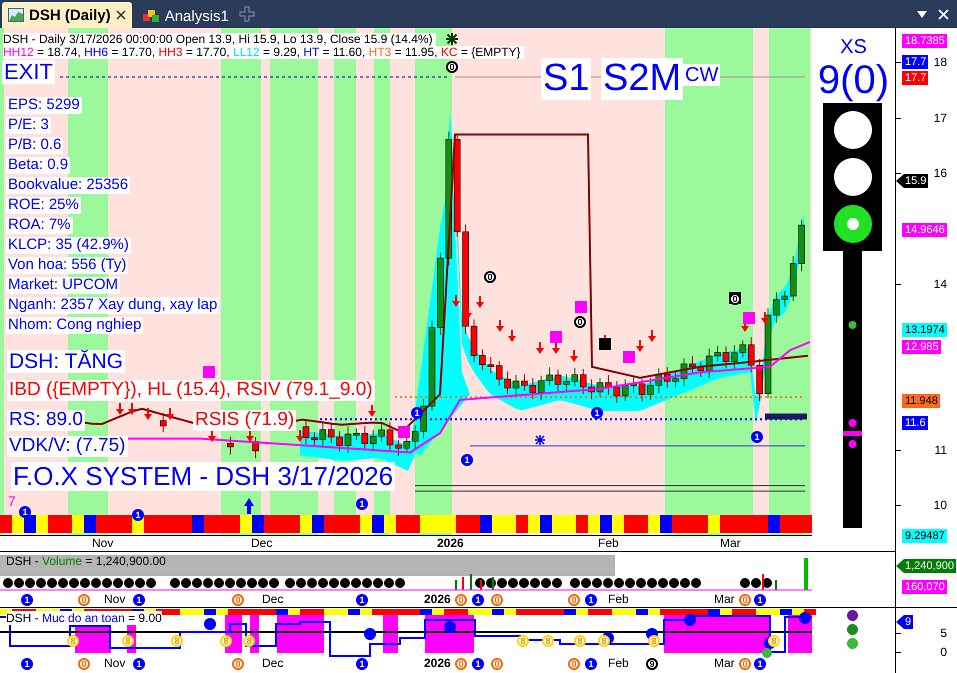 The width and height of the screenshot is (957, 673). Describe the element at coordinates (924, 536) in the screenshot. I see `price-tag: 9.29487` at that location.